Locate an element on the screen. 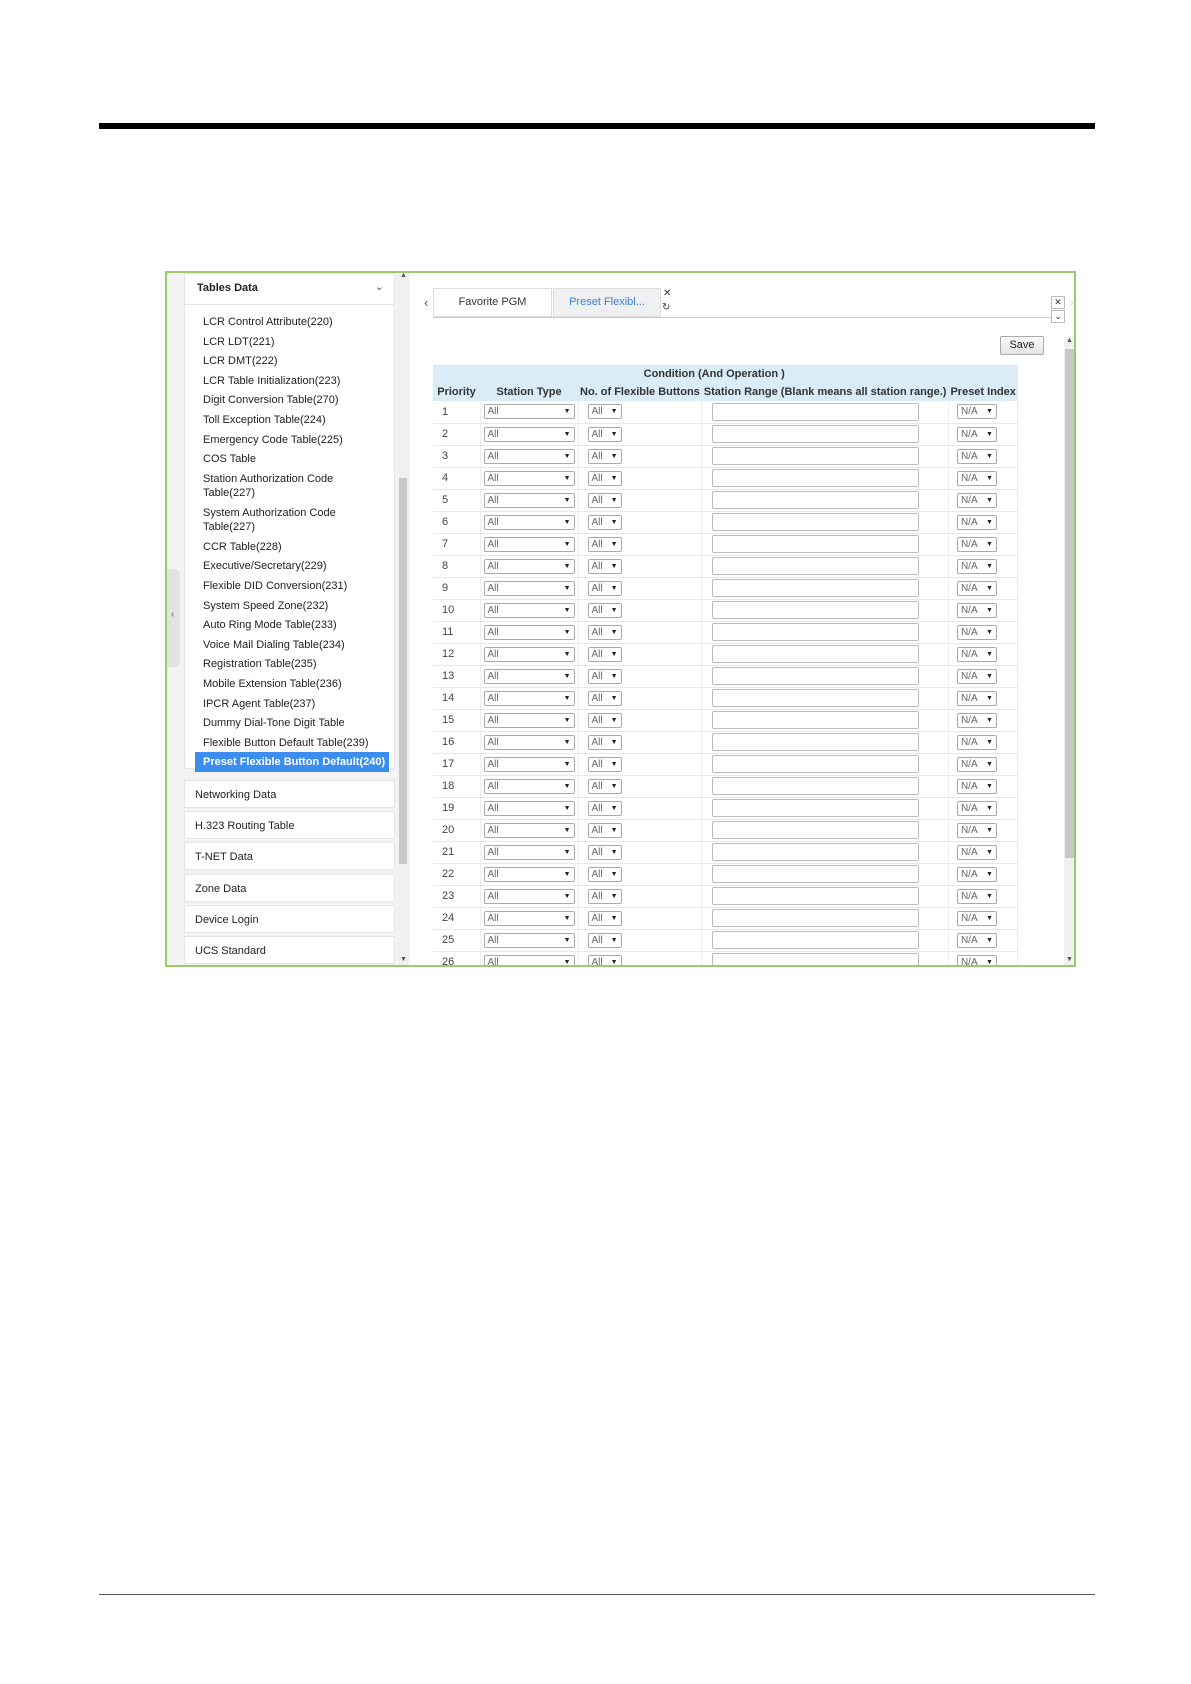 The image size is (1191, 1684). save-button: Save is located at coordinates (1022, 345).